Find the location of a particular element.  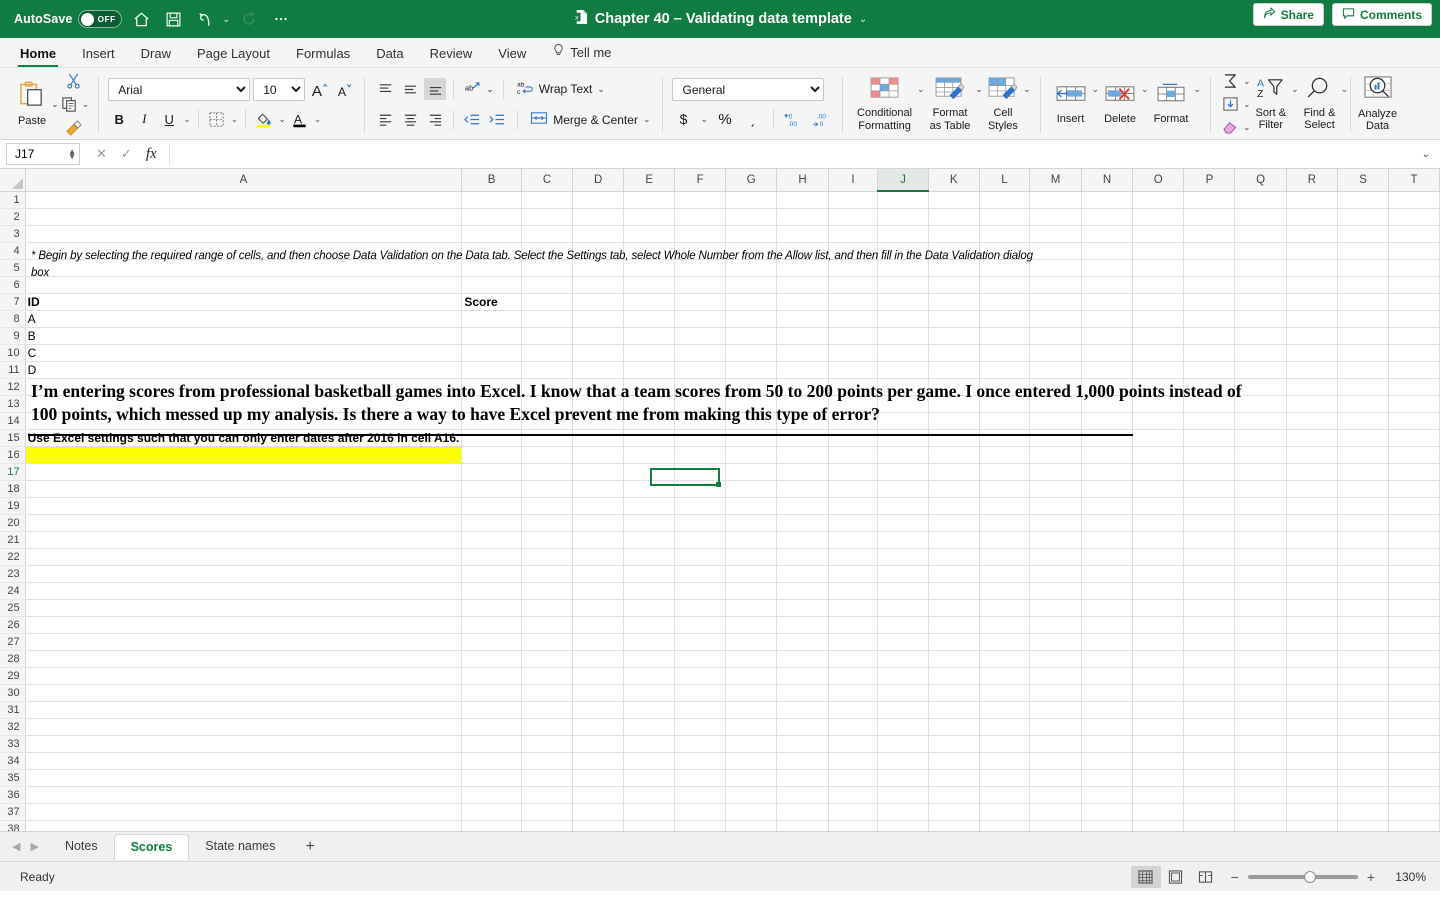

cell-G12 is located at coordinates (751, 387).